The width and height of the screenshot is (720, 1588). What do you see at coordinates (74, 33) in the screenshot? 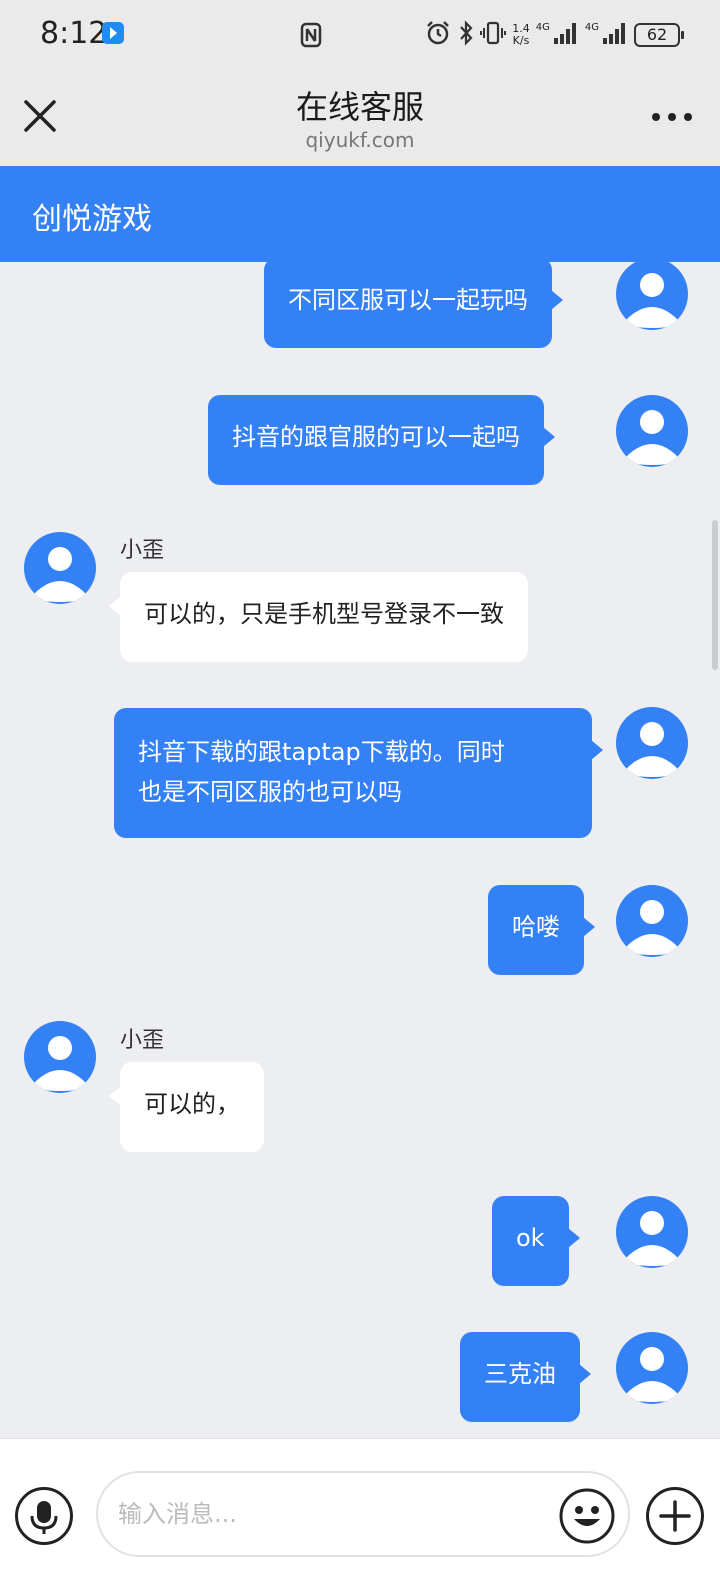
I see `status-time: 8:12` at bounding box center [74, 33].